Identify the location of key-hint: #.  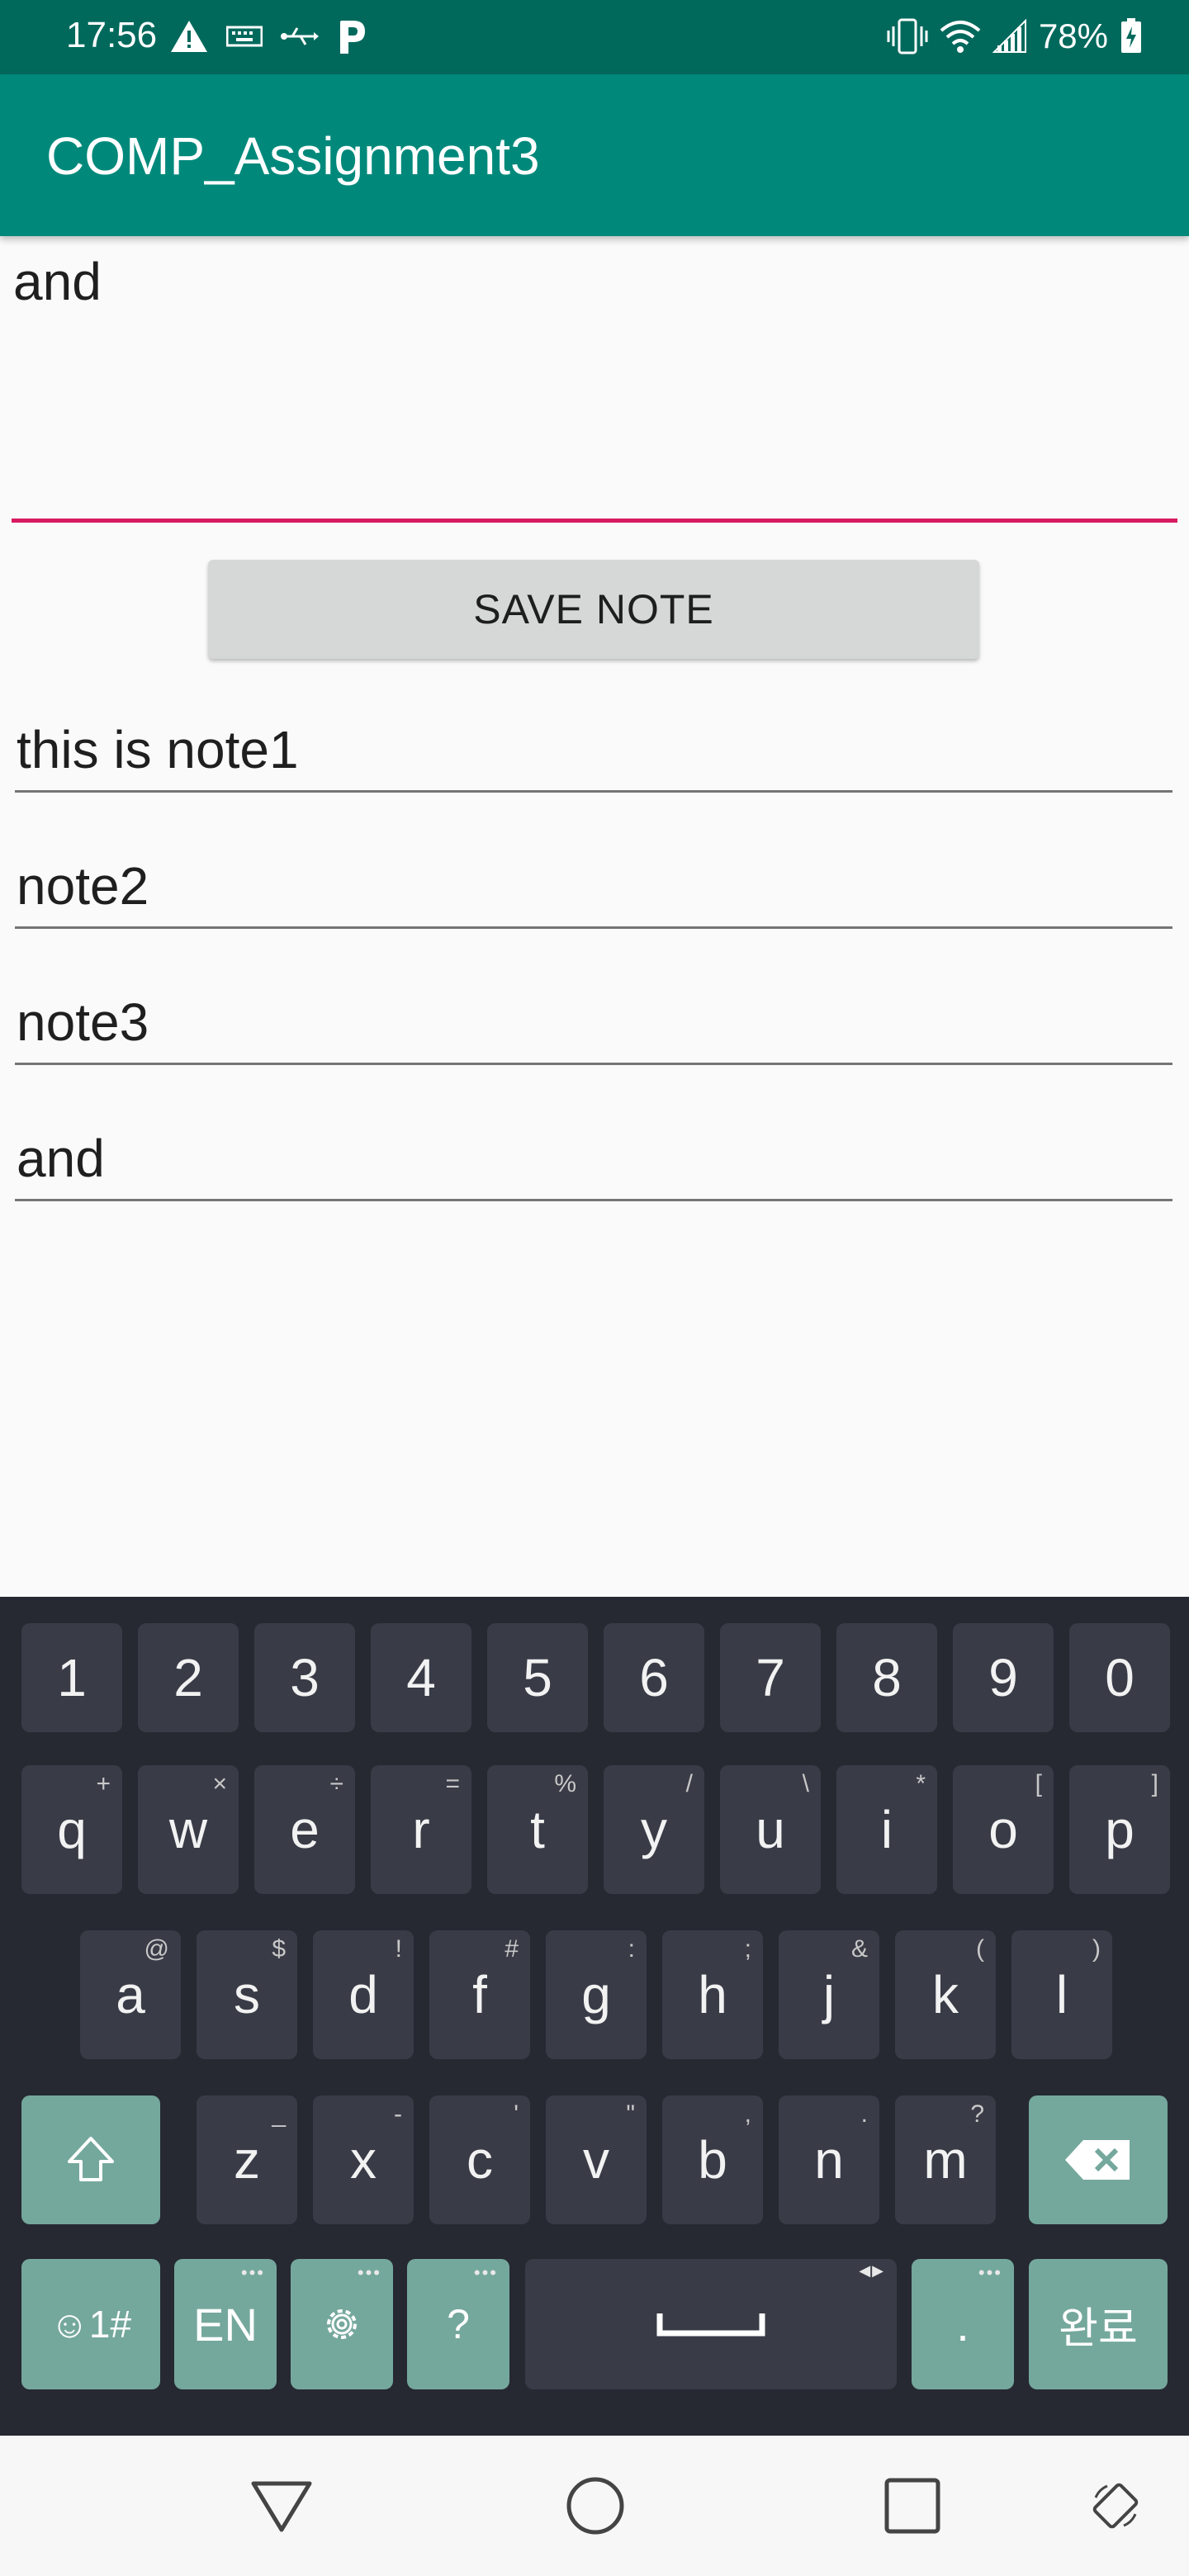
(511, 1949).